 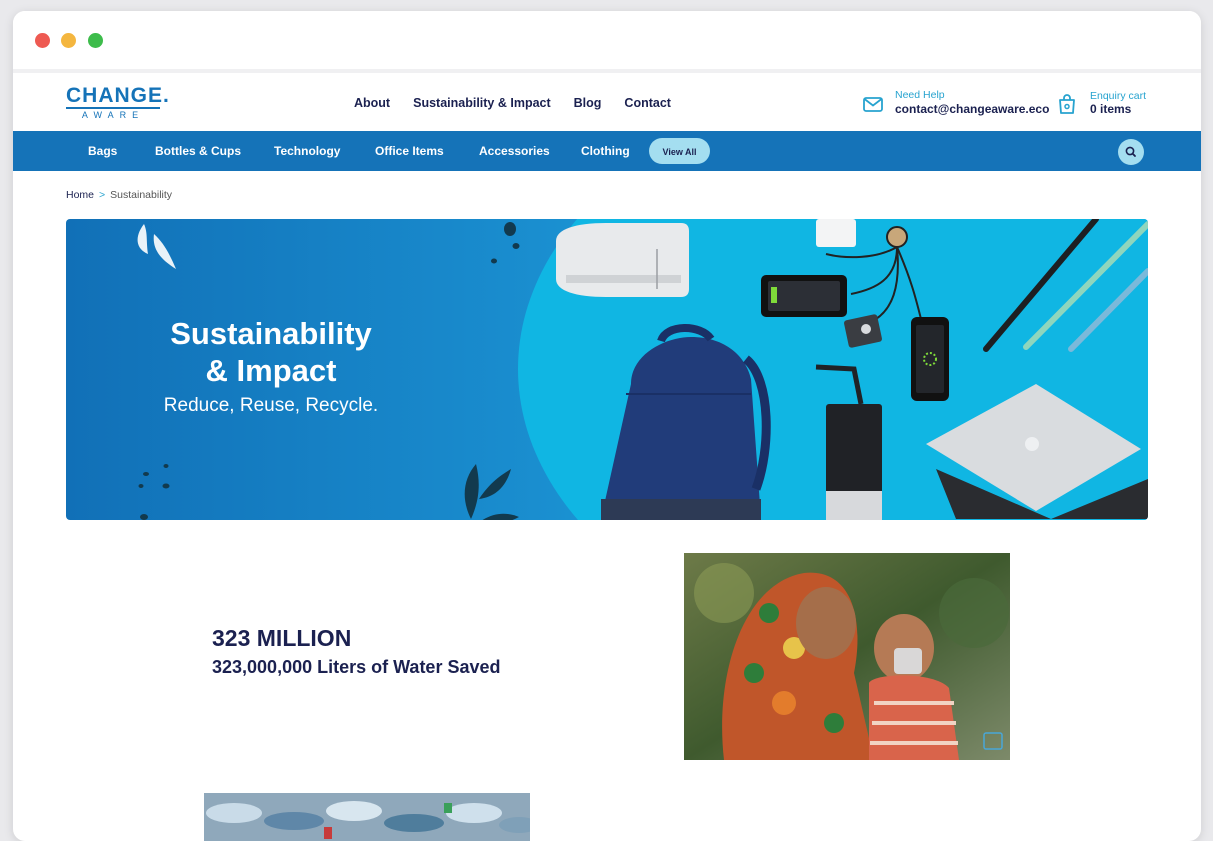 I want to click on category-accessories: Accessories, so click(x=514, y=151).